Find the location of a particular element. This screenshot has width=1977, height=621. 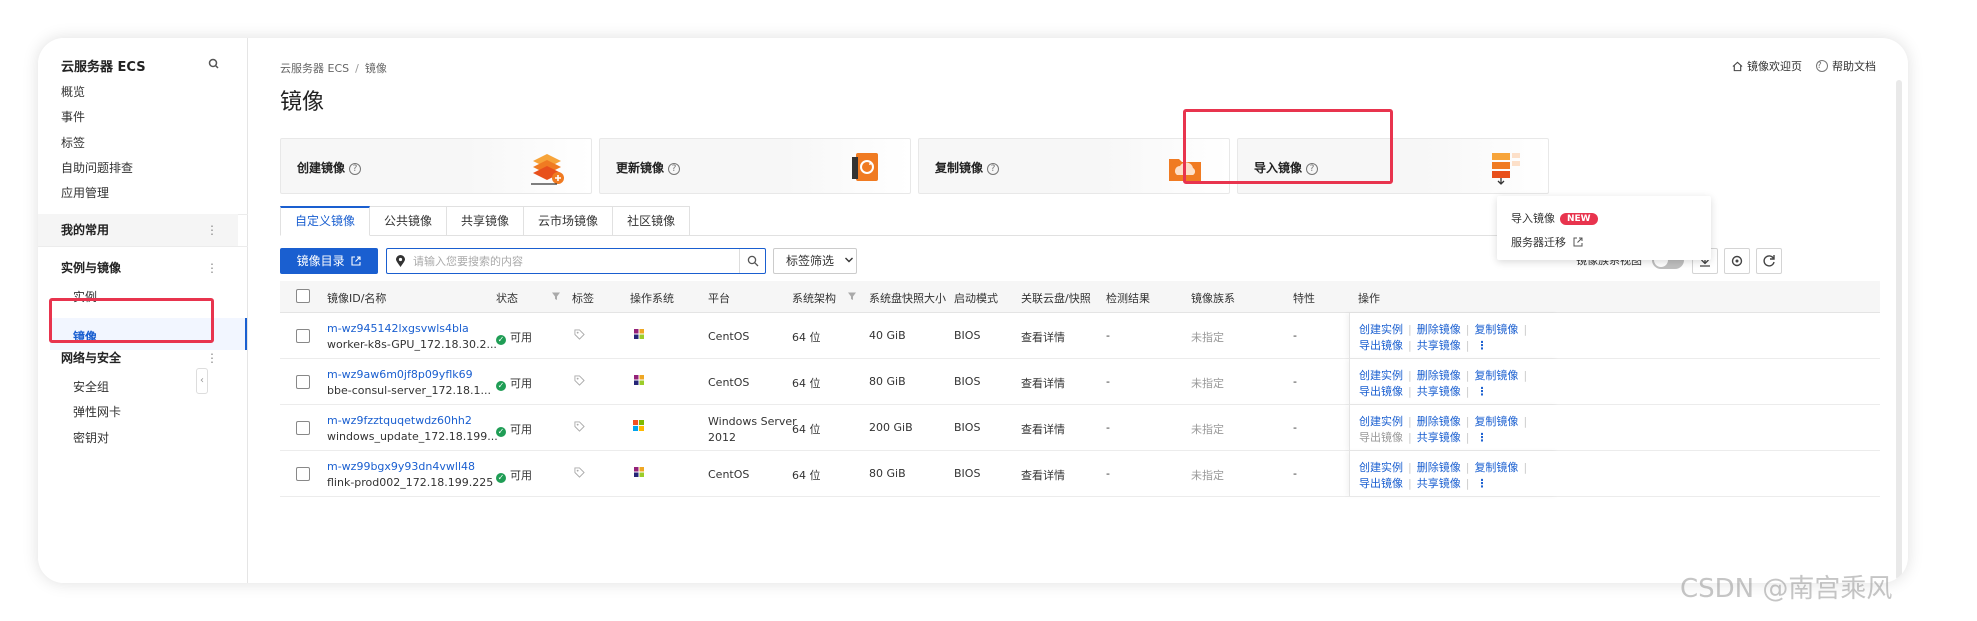

family-cell: 未指定 is located at coordinates (1207, 475).